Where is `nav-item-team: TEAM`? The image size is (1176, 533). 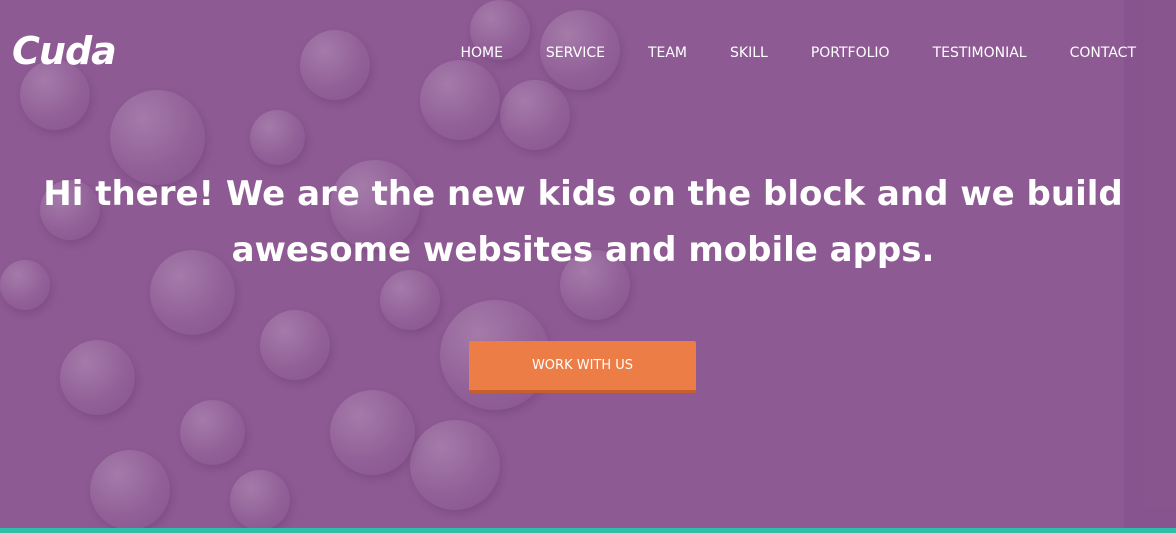 nav-item-team: TEAM is located at coordinates (667, 53).